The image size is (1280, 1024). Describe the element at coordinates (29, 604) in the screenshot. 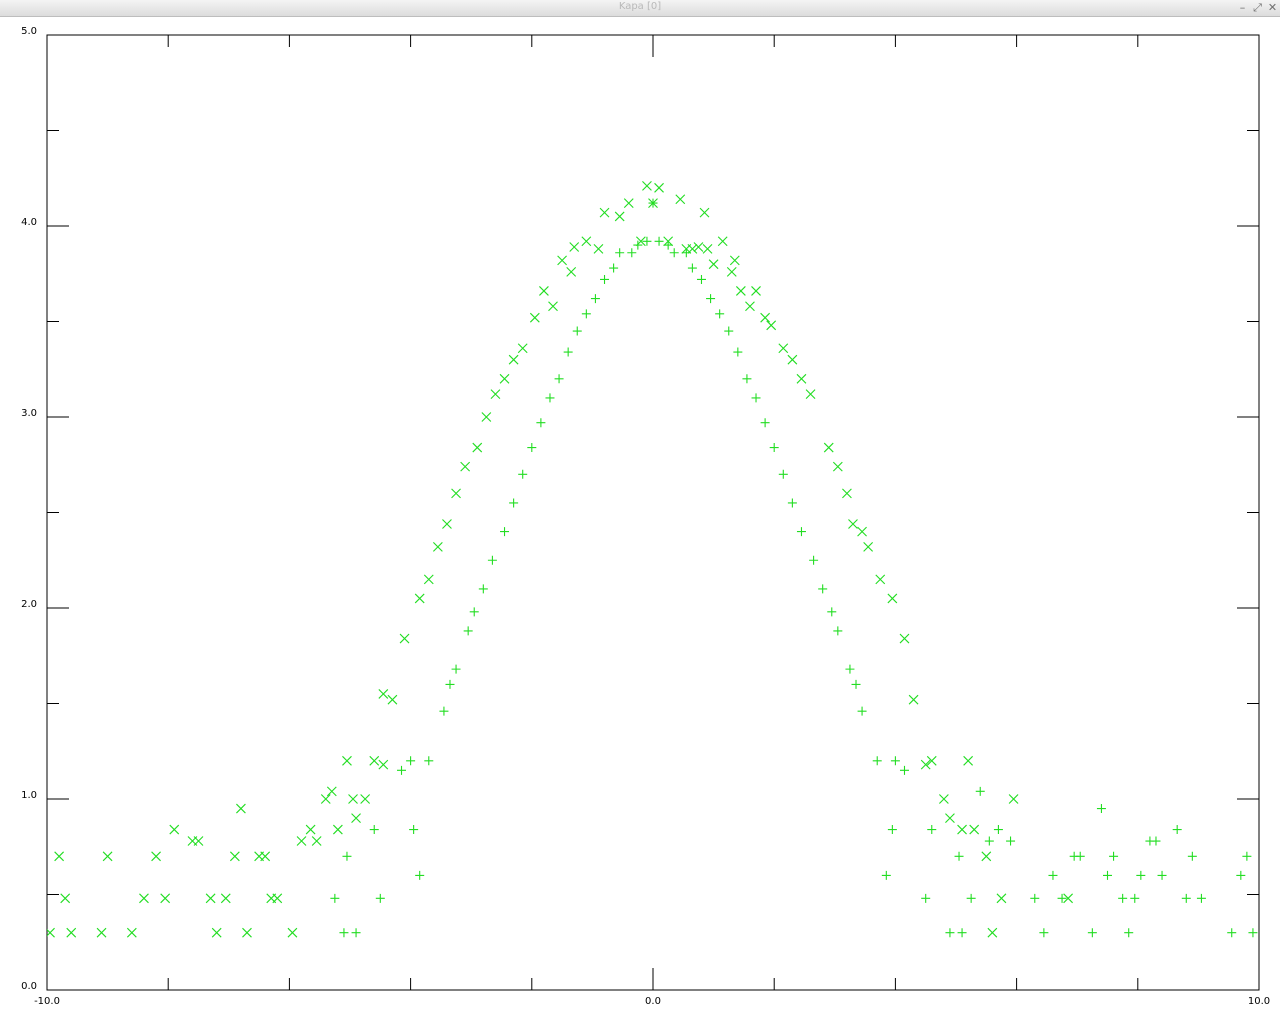

I see `y-tick-label: 2.0` at that location.